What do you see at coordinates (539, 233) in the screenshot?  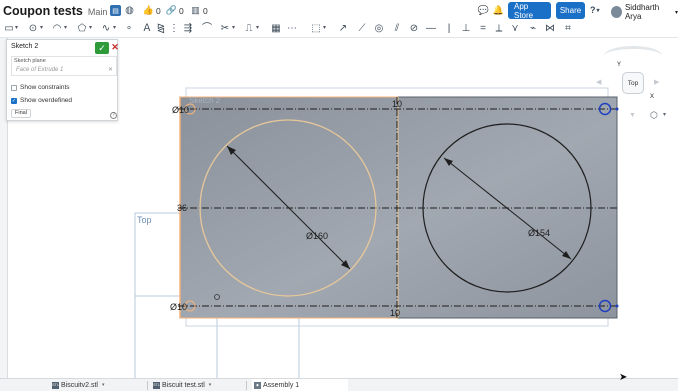 I see `dimension-right-circle: Ø154` at bounding box center [539, 233].